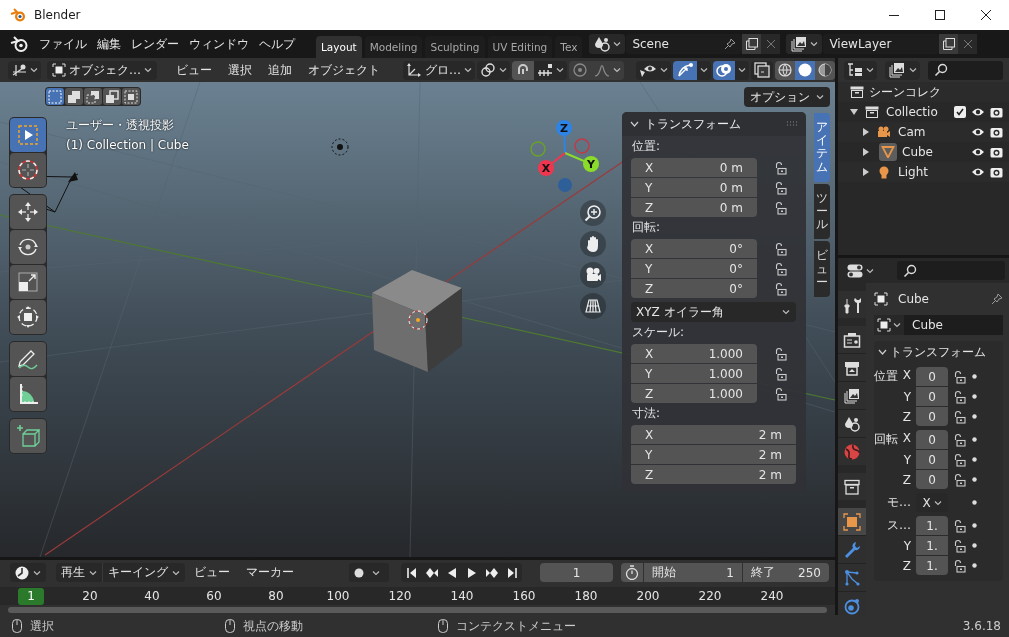  I want to click on xray-toggle, so click(762, 70).